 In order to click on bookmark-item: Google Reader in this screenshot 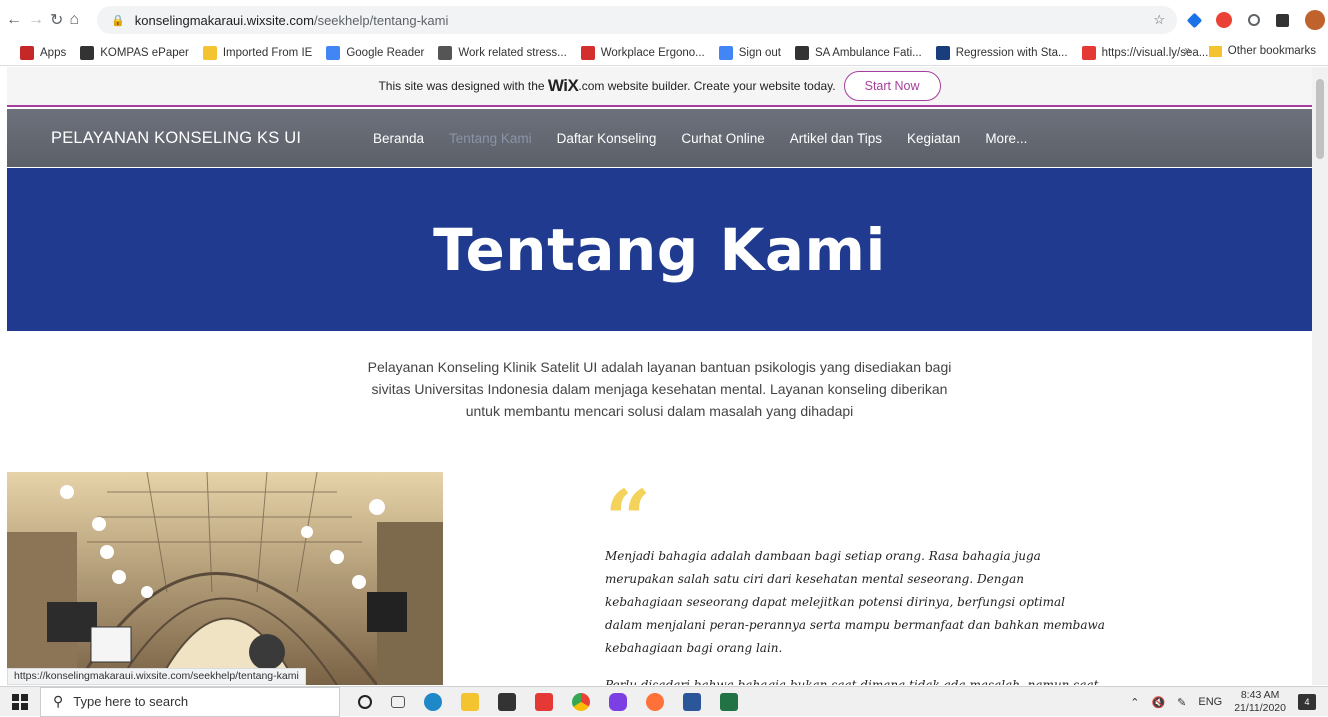, I will do `click(375, 52)`.